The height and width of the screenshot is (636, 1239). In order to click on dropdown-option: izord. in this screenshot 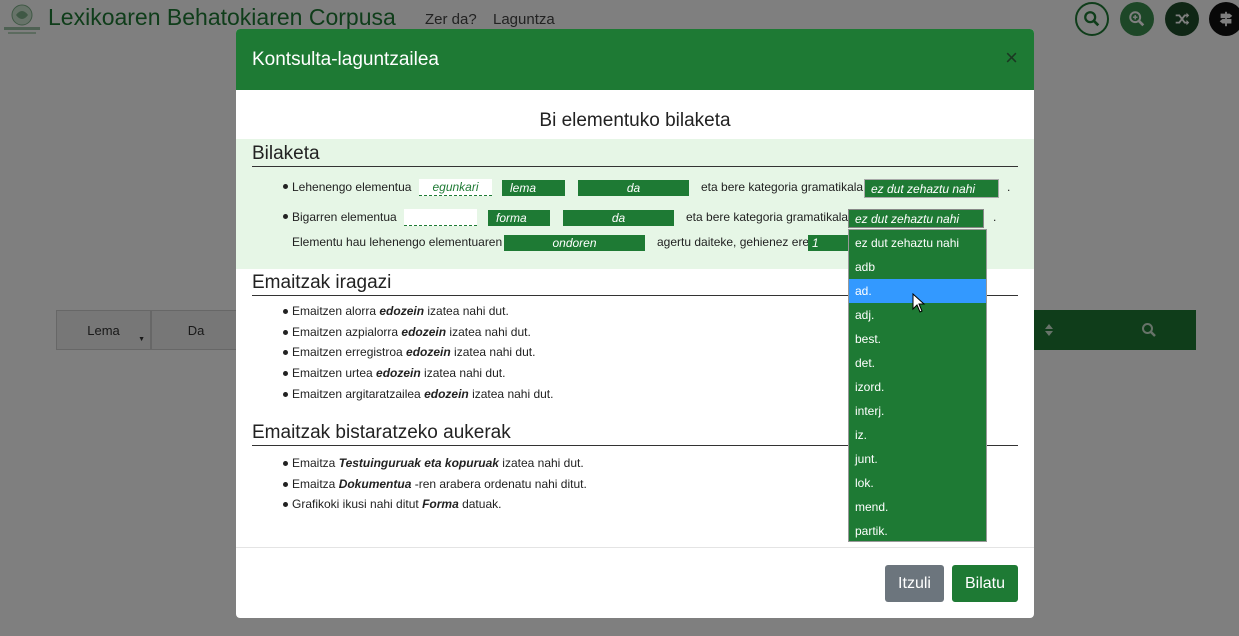, I will do `click(917, 387)`.